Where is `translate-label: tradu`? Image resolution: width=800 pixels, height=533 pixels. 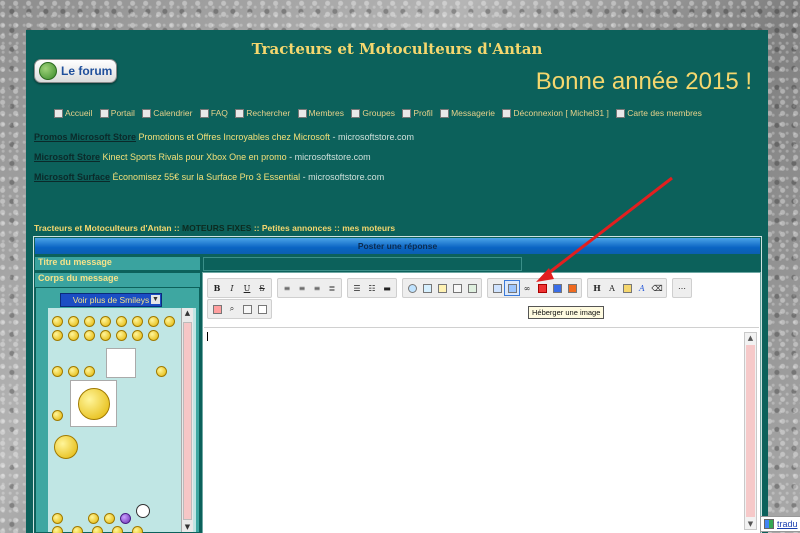
translate-label: tradu is located at coordinates (787, 524).